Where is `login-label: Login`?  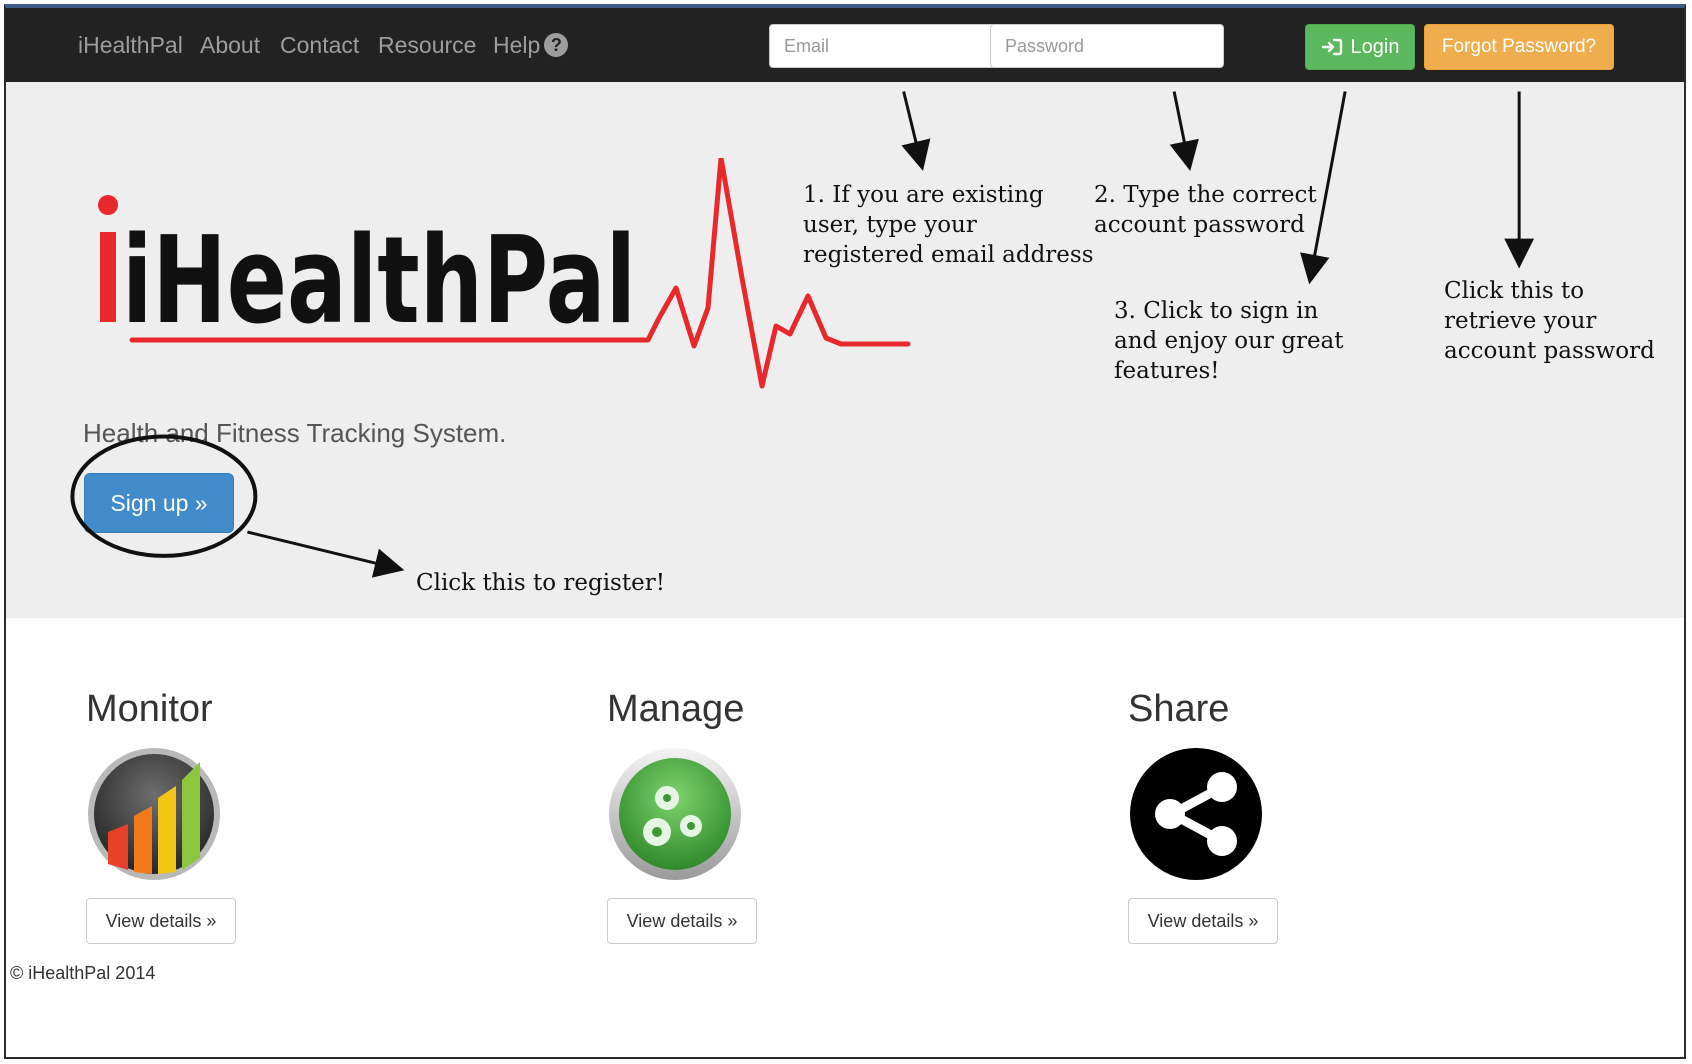
login-label: Login is located at coordinates (1375, 46).